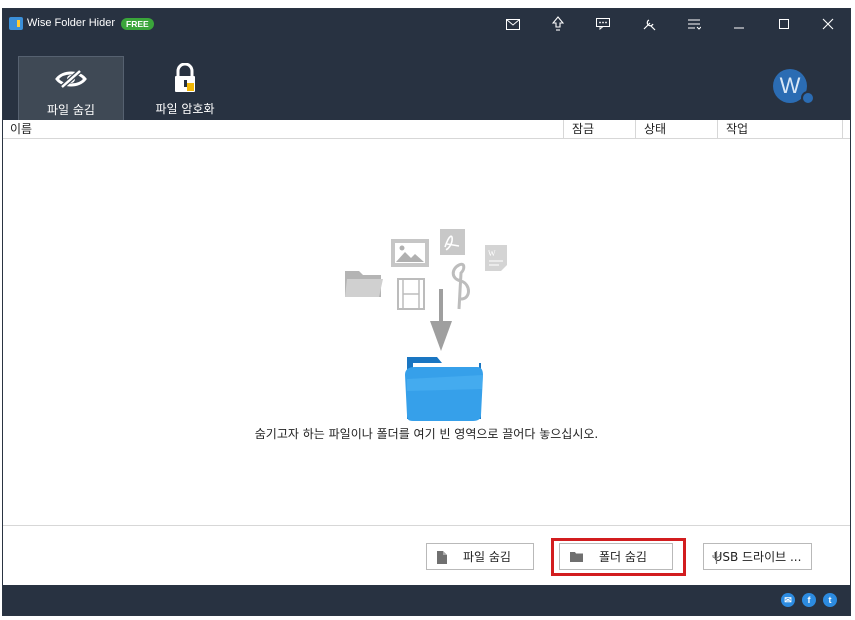 This screenshot has width=855, height=620. I want to click on column-name: 이름, so click(283, 129).